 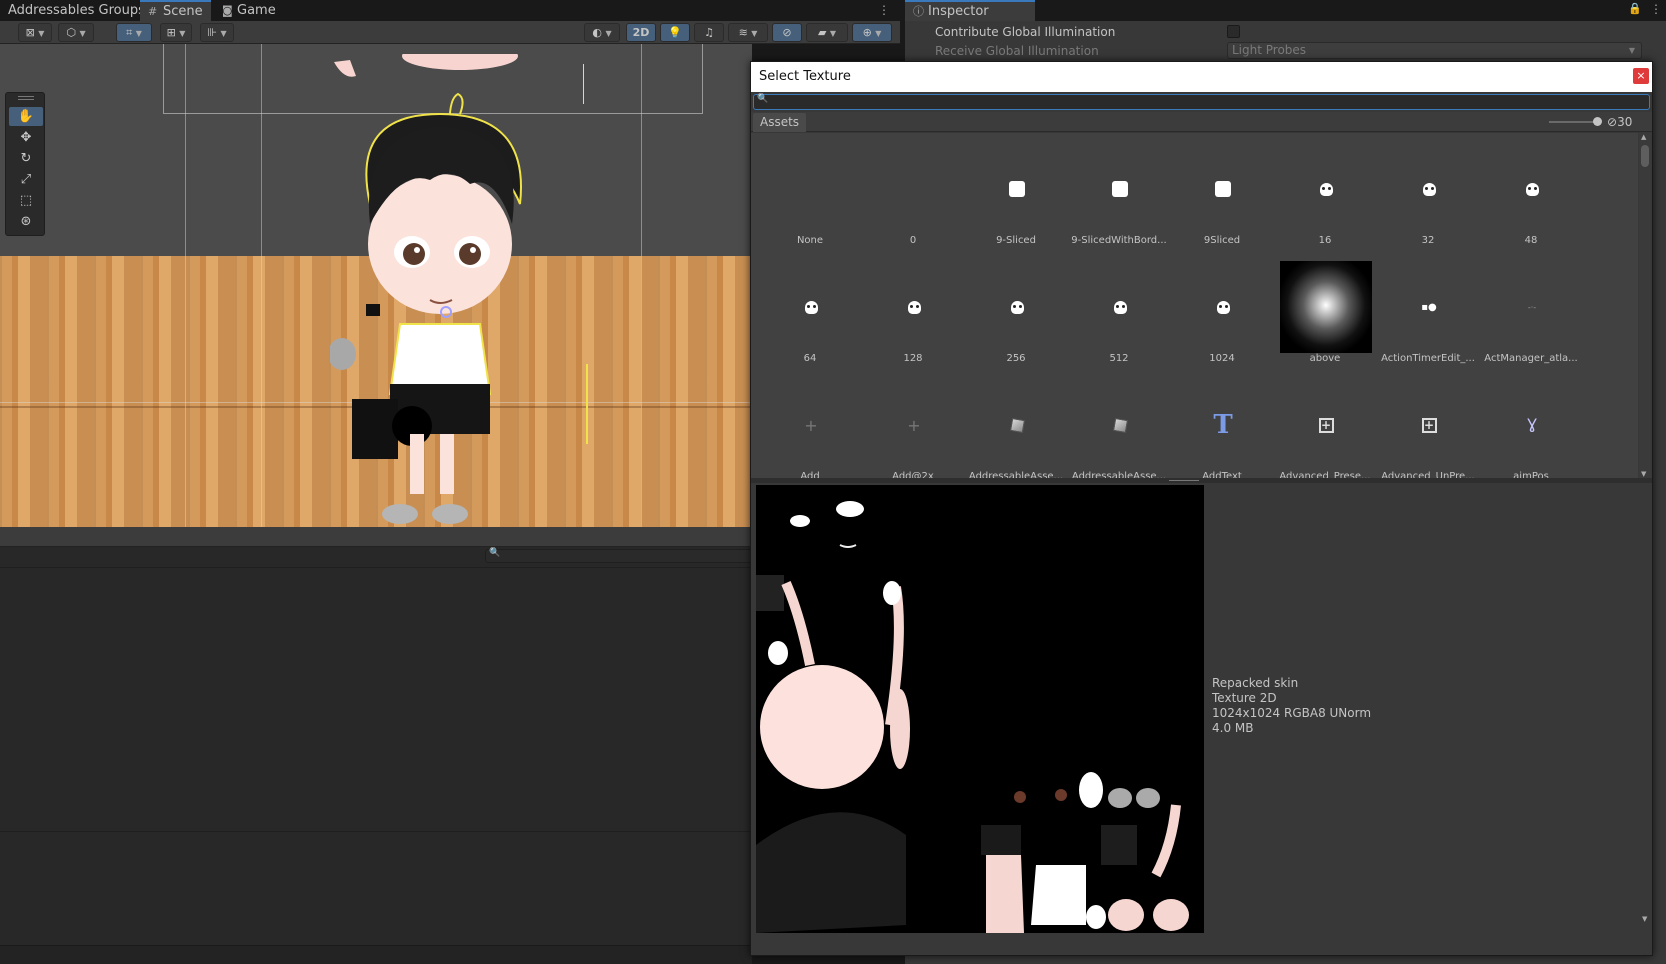 I want to click on texture-search-input, so click(x=1202, y=102).